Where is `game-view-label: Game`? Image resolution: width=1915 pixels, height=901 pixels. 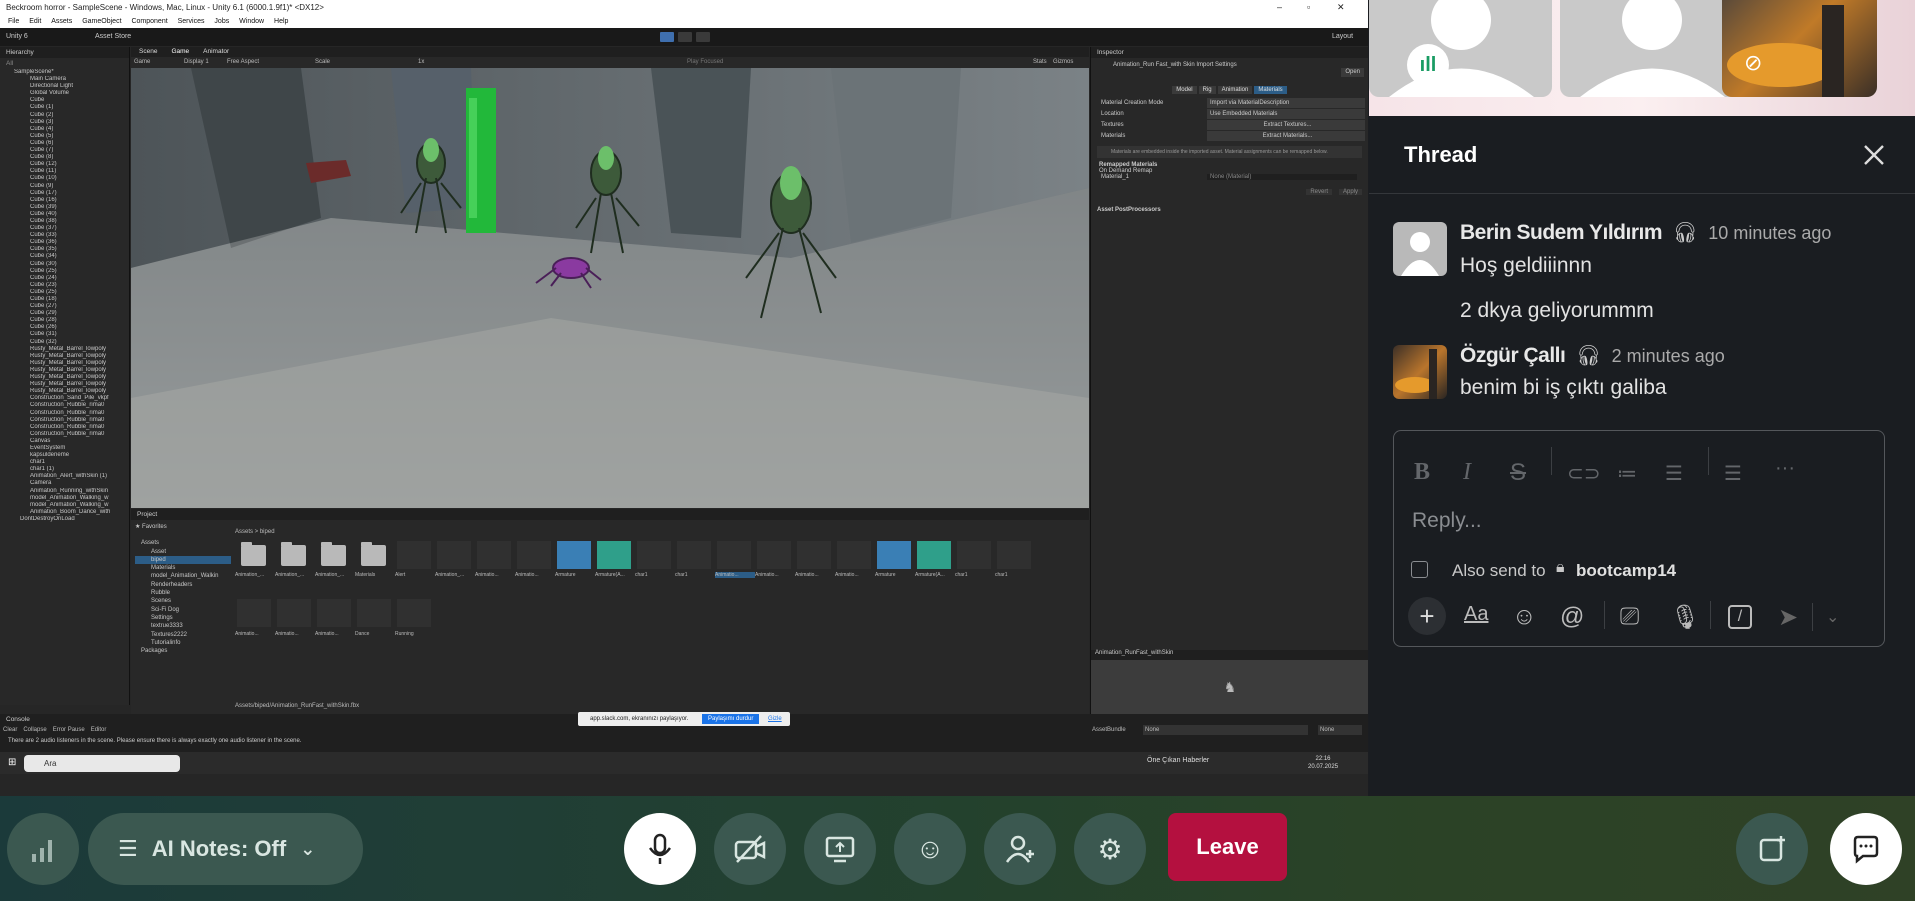 game-view-label: Game is located at coordinates (142, 62).